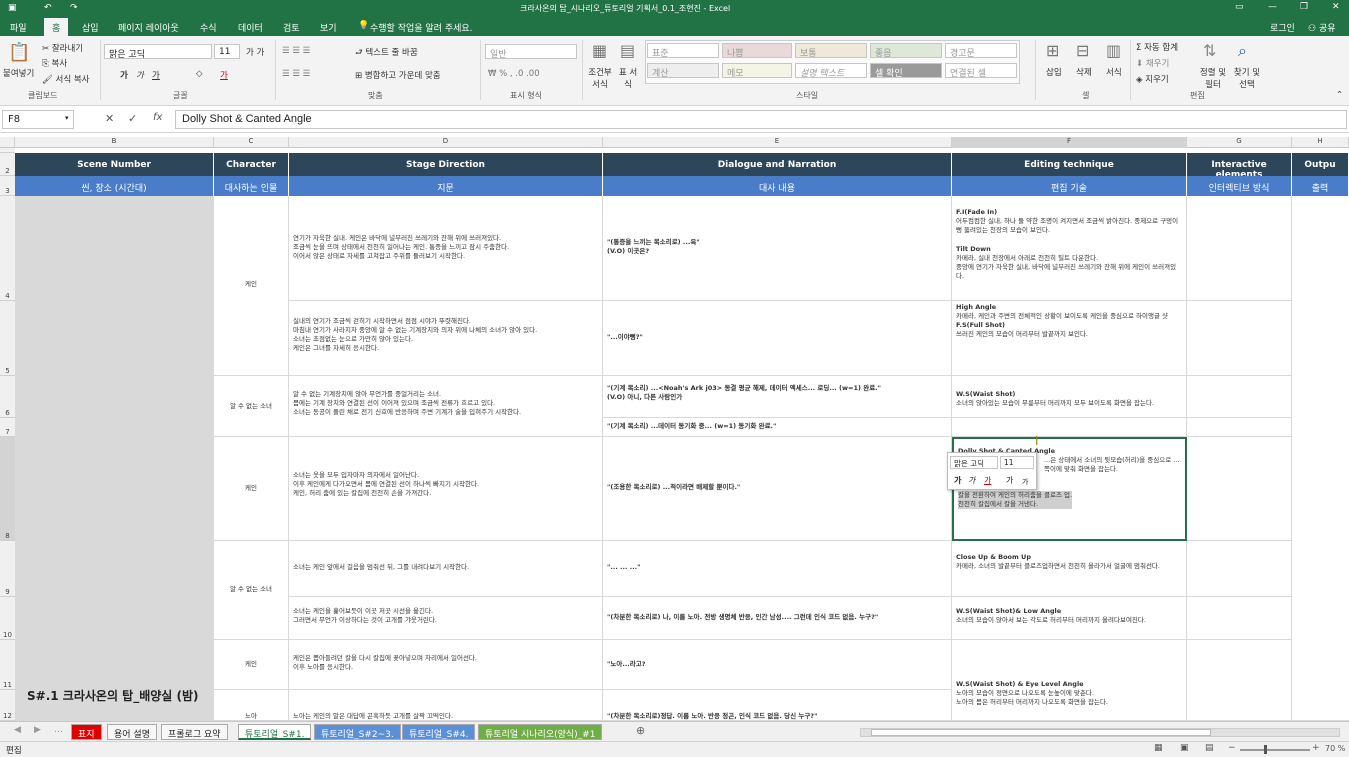 This screenshot has height=757, width=1349. What do you see at coordinates (18, 27) in the screenshot?
I see `tab-file: 파일` at bounding box center [18, 27].